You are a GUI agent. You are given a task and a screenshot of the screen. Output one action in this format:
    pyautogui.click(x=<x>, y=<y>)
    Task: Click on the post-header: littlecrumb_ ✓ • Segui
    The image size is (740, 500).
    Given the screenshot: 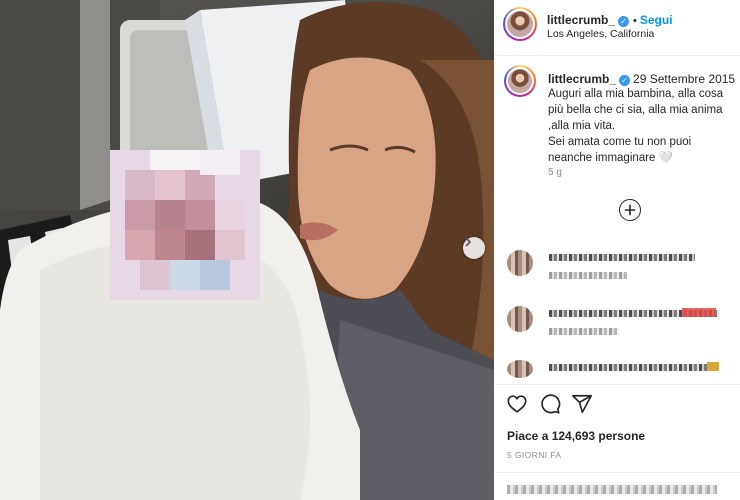 What is the action you would take?
    pyautogui.click(x=610, y=20)
    